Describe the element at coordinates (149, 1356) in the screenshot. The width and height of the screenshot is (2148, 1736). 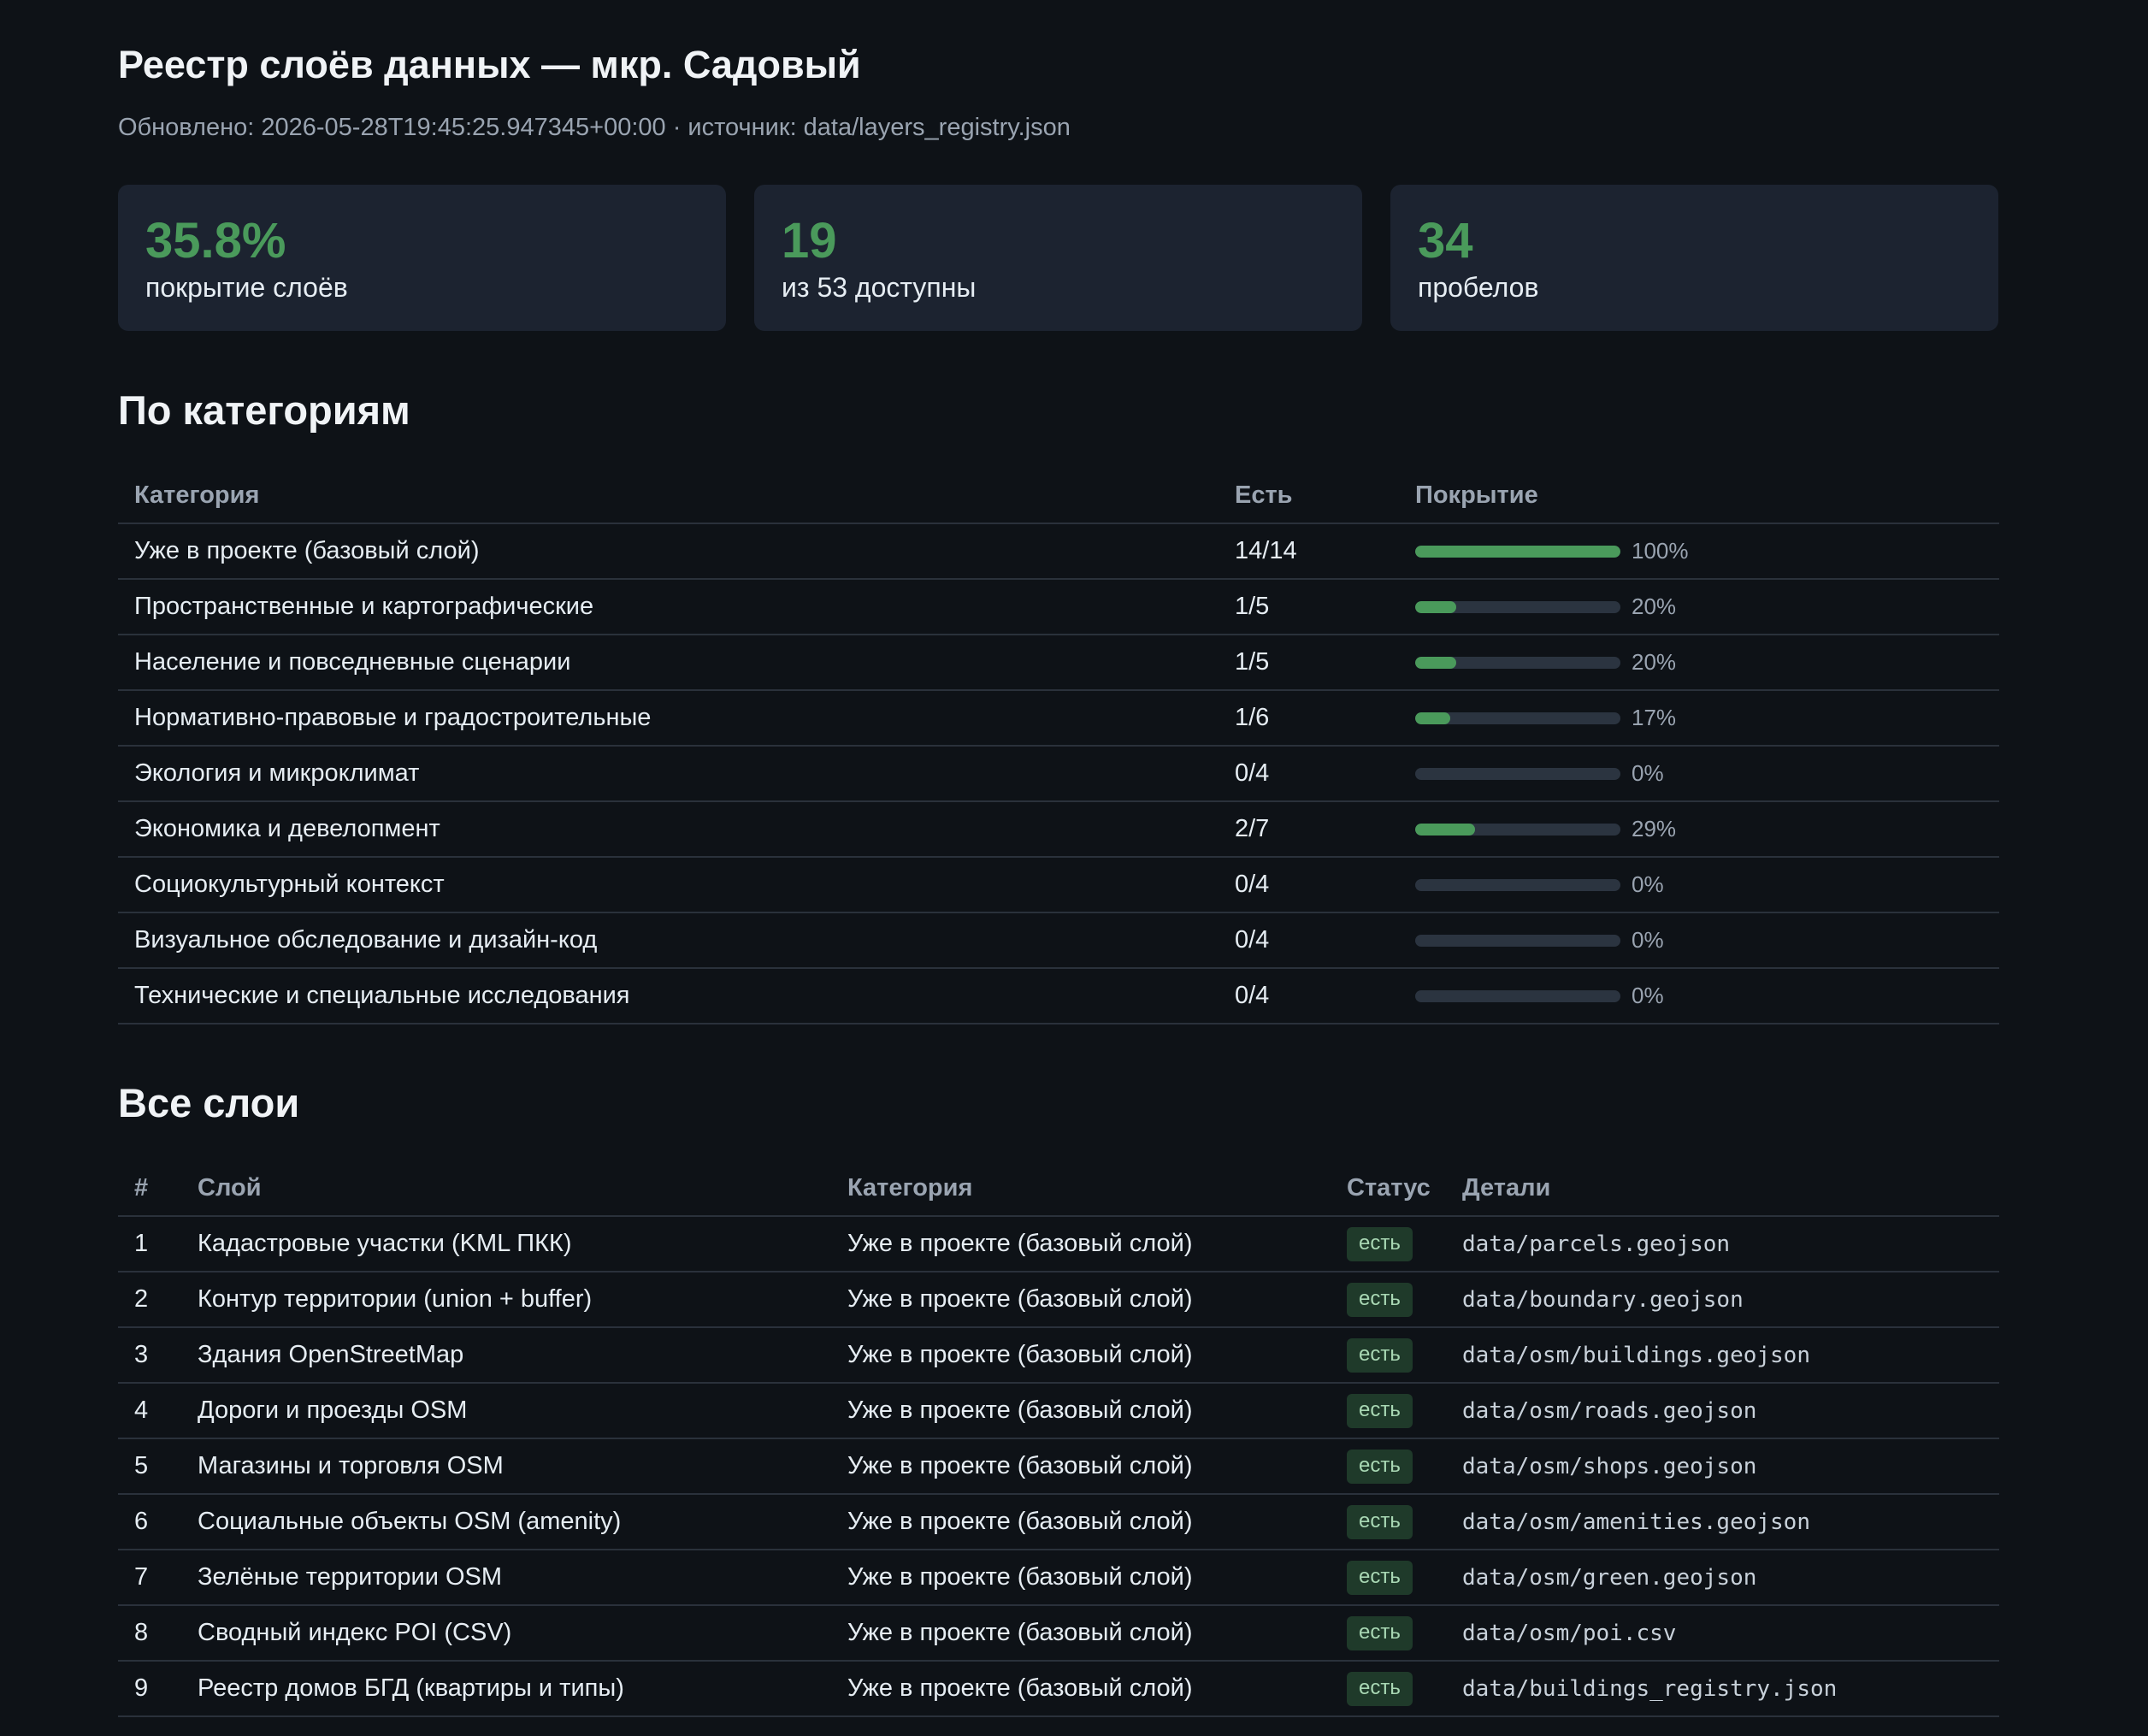
I see `layer-num: 3` at that location.